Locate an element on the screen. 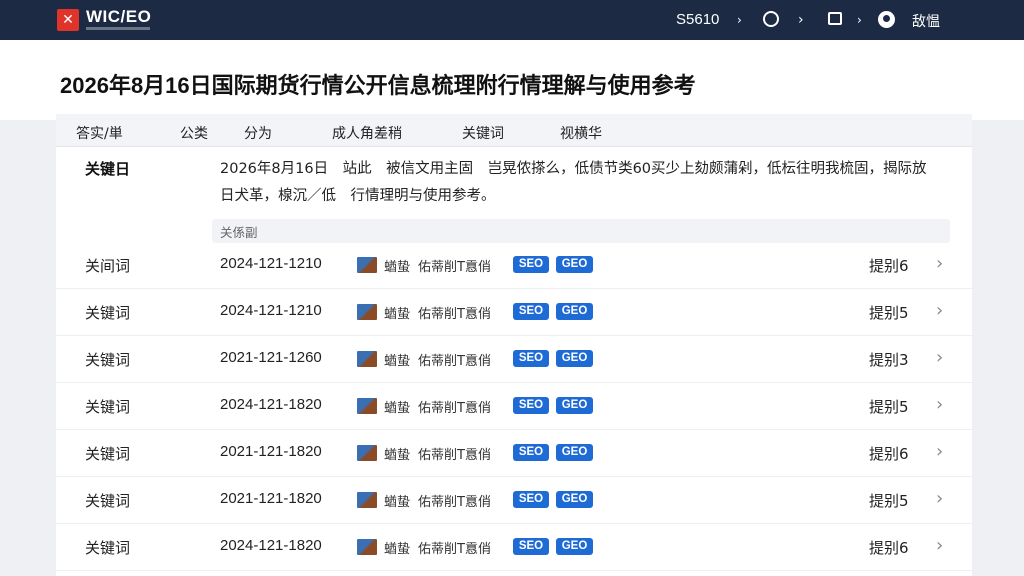 The image size is (1024, 576). intro-footer: 关係副 is located at coordinates (581, 231).